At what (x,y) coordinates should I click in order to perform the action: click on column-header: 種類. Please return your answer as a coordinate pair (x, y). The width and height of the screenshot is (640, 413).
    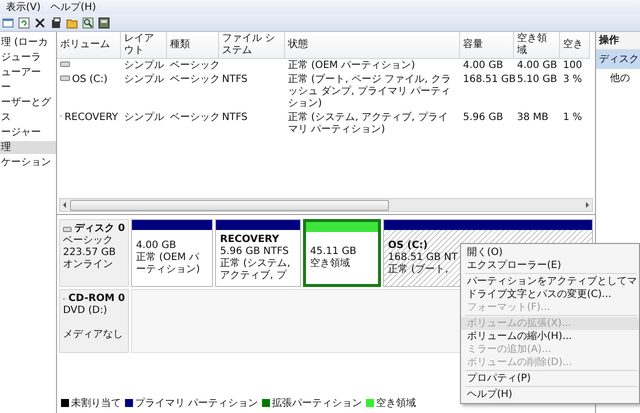
    Looking at the image, I should click on (193, 45).